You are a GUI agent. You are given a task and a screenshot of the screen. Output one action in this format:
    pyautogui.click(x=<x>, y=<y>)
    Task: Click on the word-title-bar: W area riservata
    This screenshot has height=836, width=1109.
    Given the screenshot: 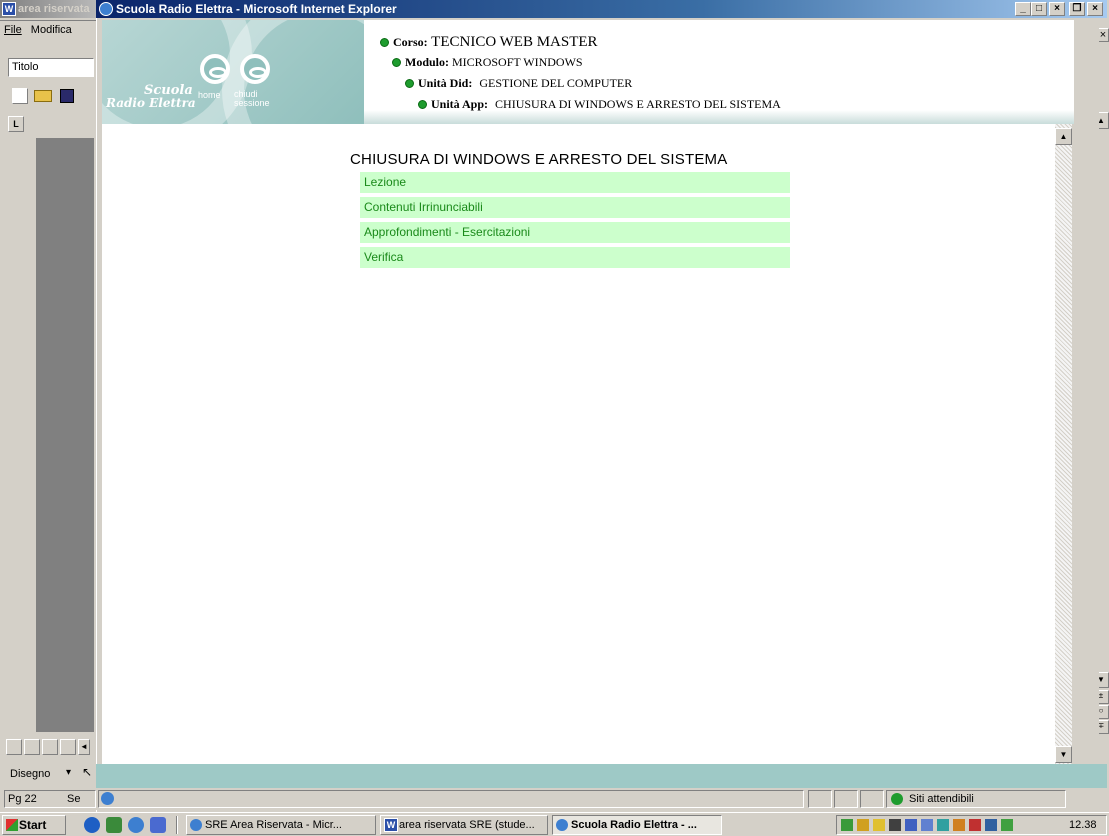 What is the action you would take?
    pyautogui.click(x=48, y=9)
    